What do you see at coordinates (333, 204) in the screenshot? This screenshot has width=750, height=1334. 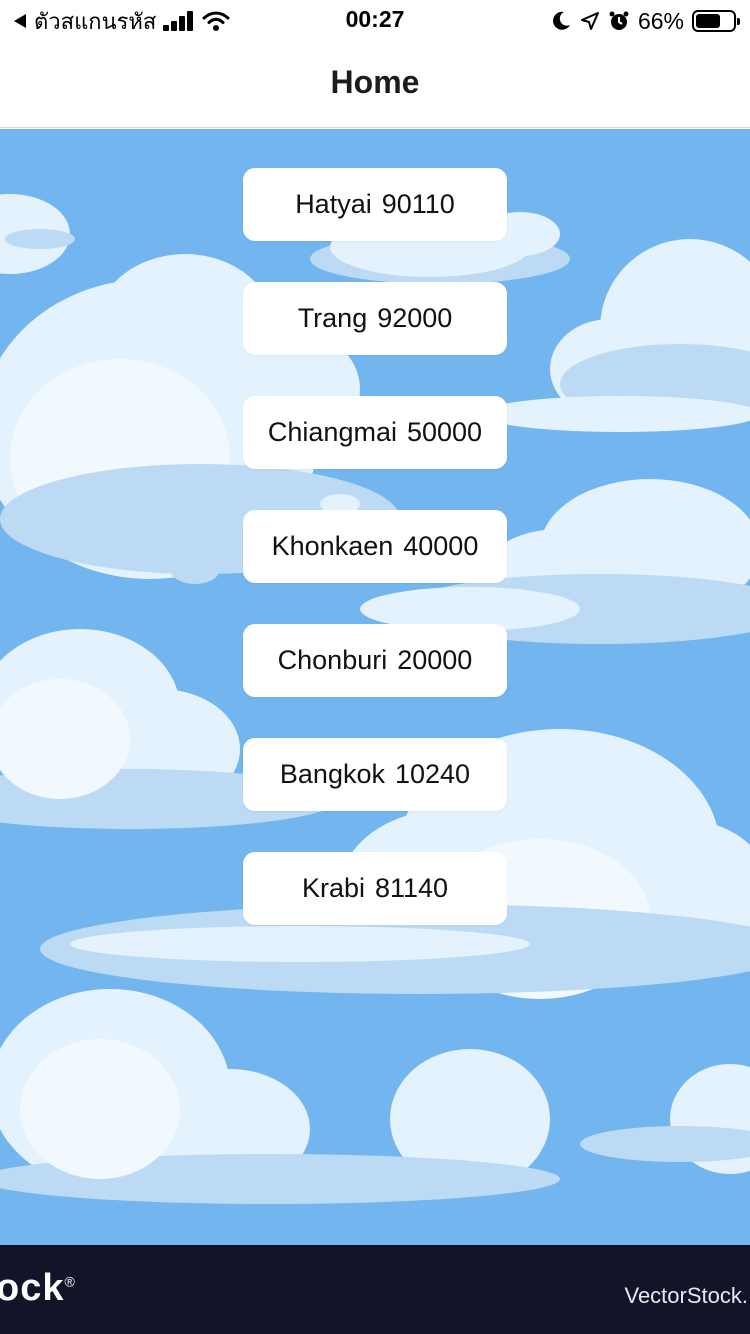 I see `city-name: Hatyai` at bounding box center [333, 204].